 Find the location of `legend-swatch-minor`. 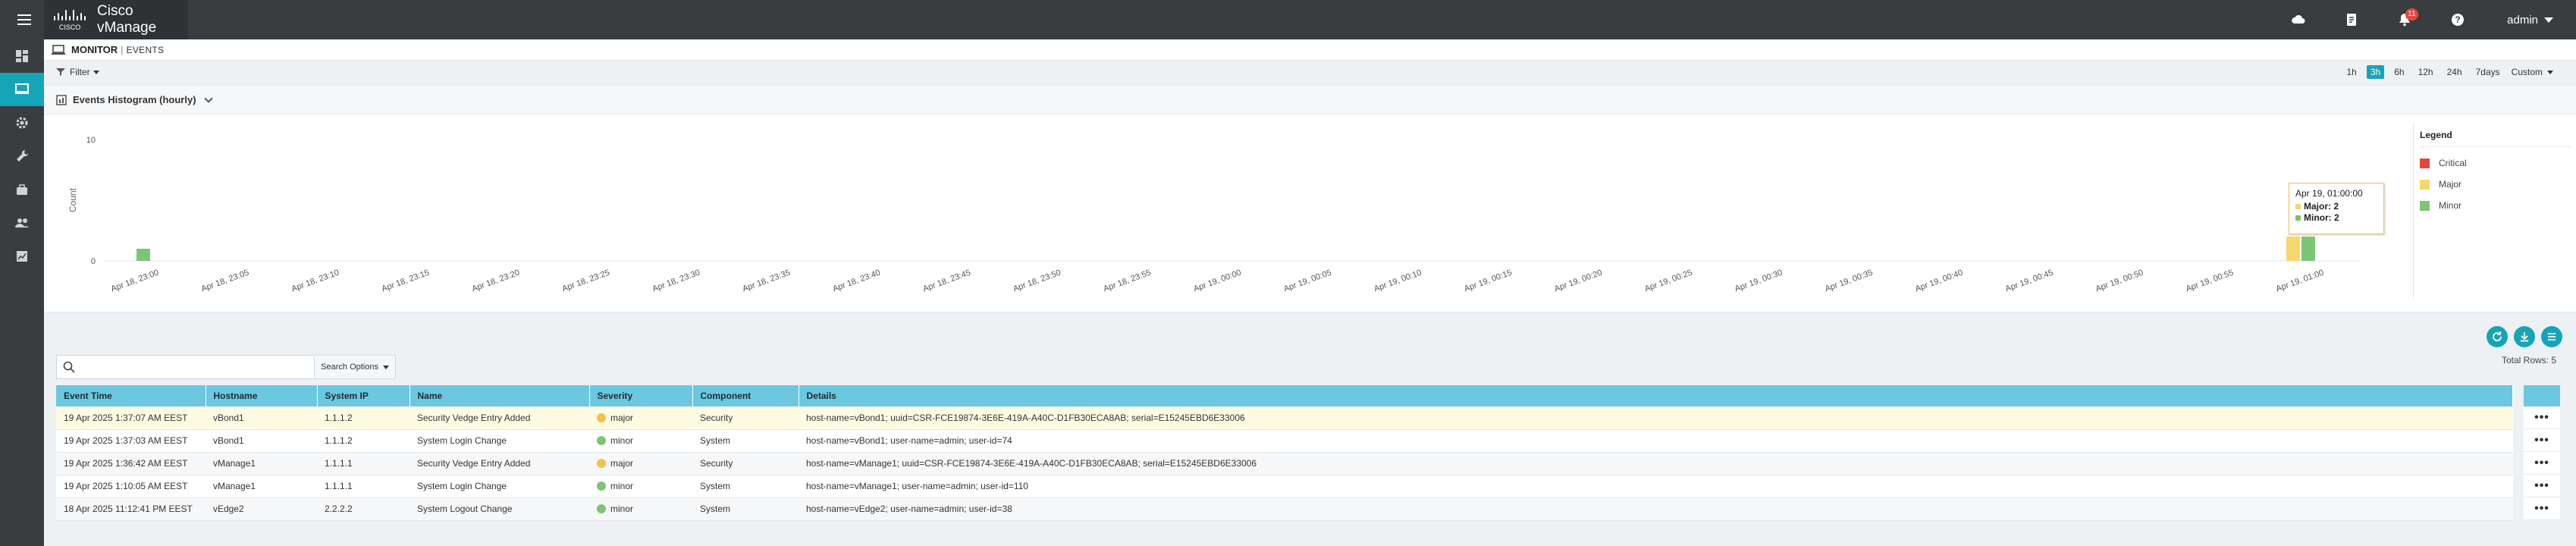

legend-swatch-minor is located at coordinates (2425, 205).